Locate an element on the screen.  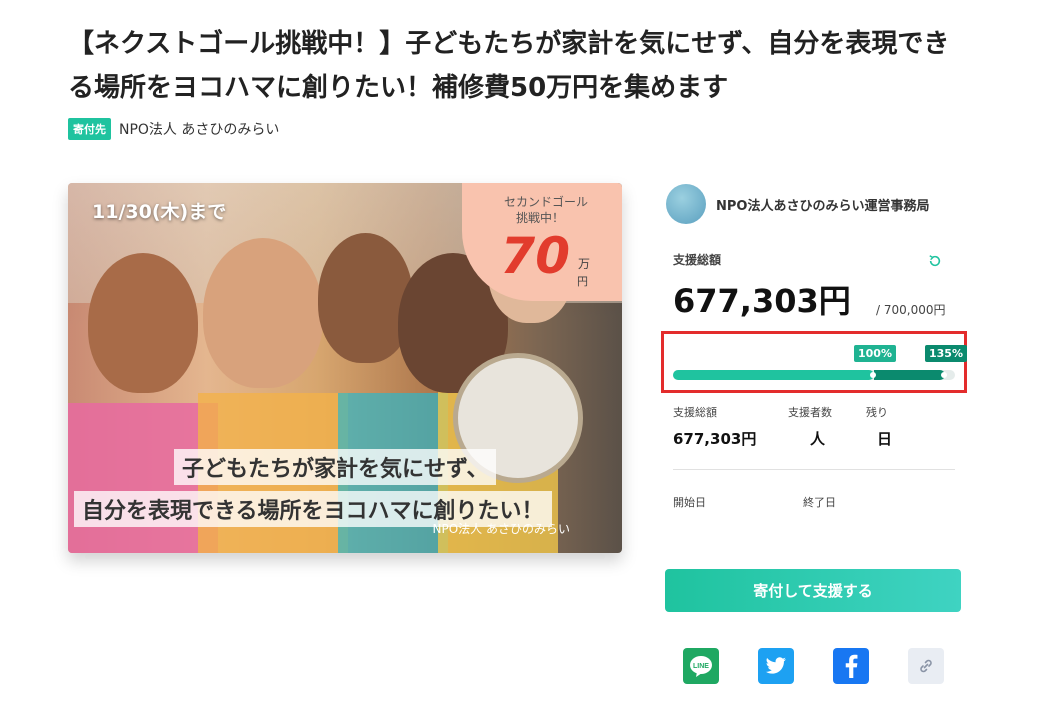
line-icon-text: LINE is located at coordinates (701, 666).